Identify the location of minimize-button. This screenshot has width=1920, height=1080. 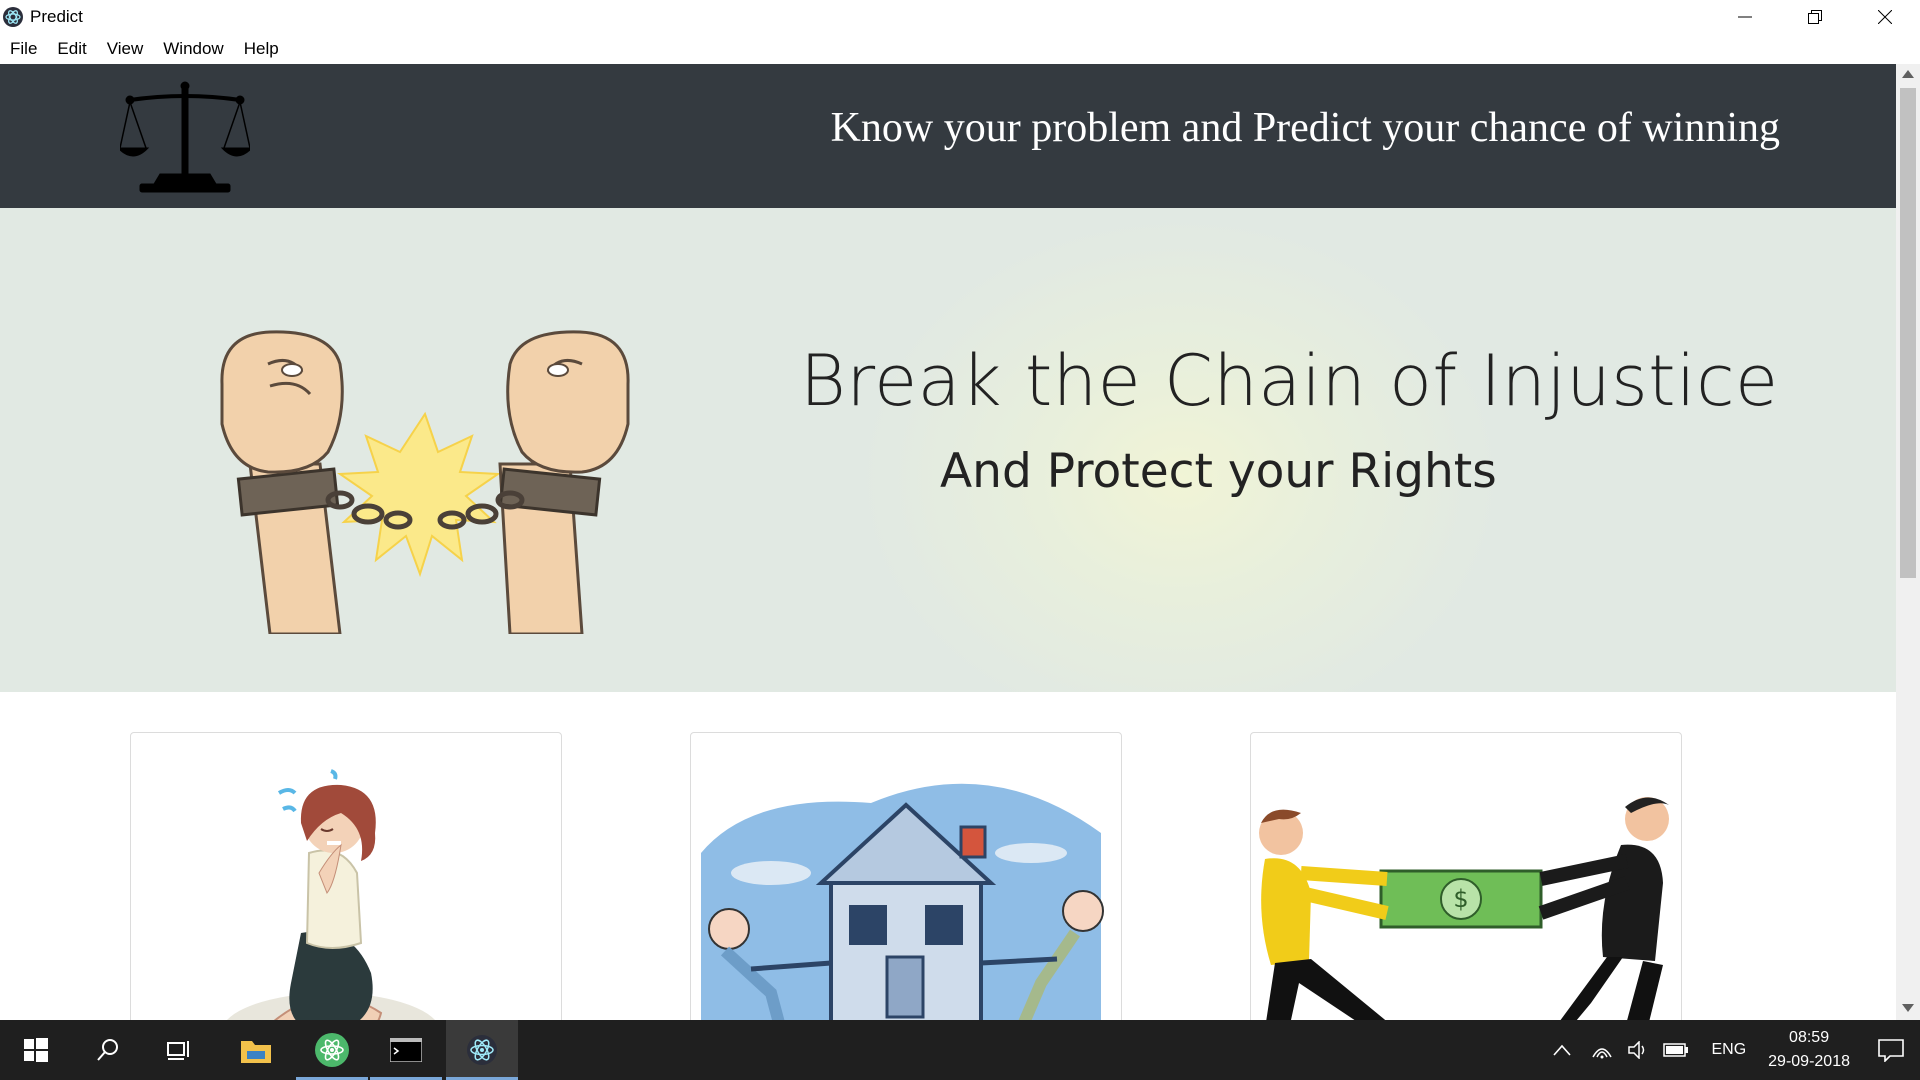
(1745, 17).